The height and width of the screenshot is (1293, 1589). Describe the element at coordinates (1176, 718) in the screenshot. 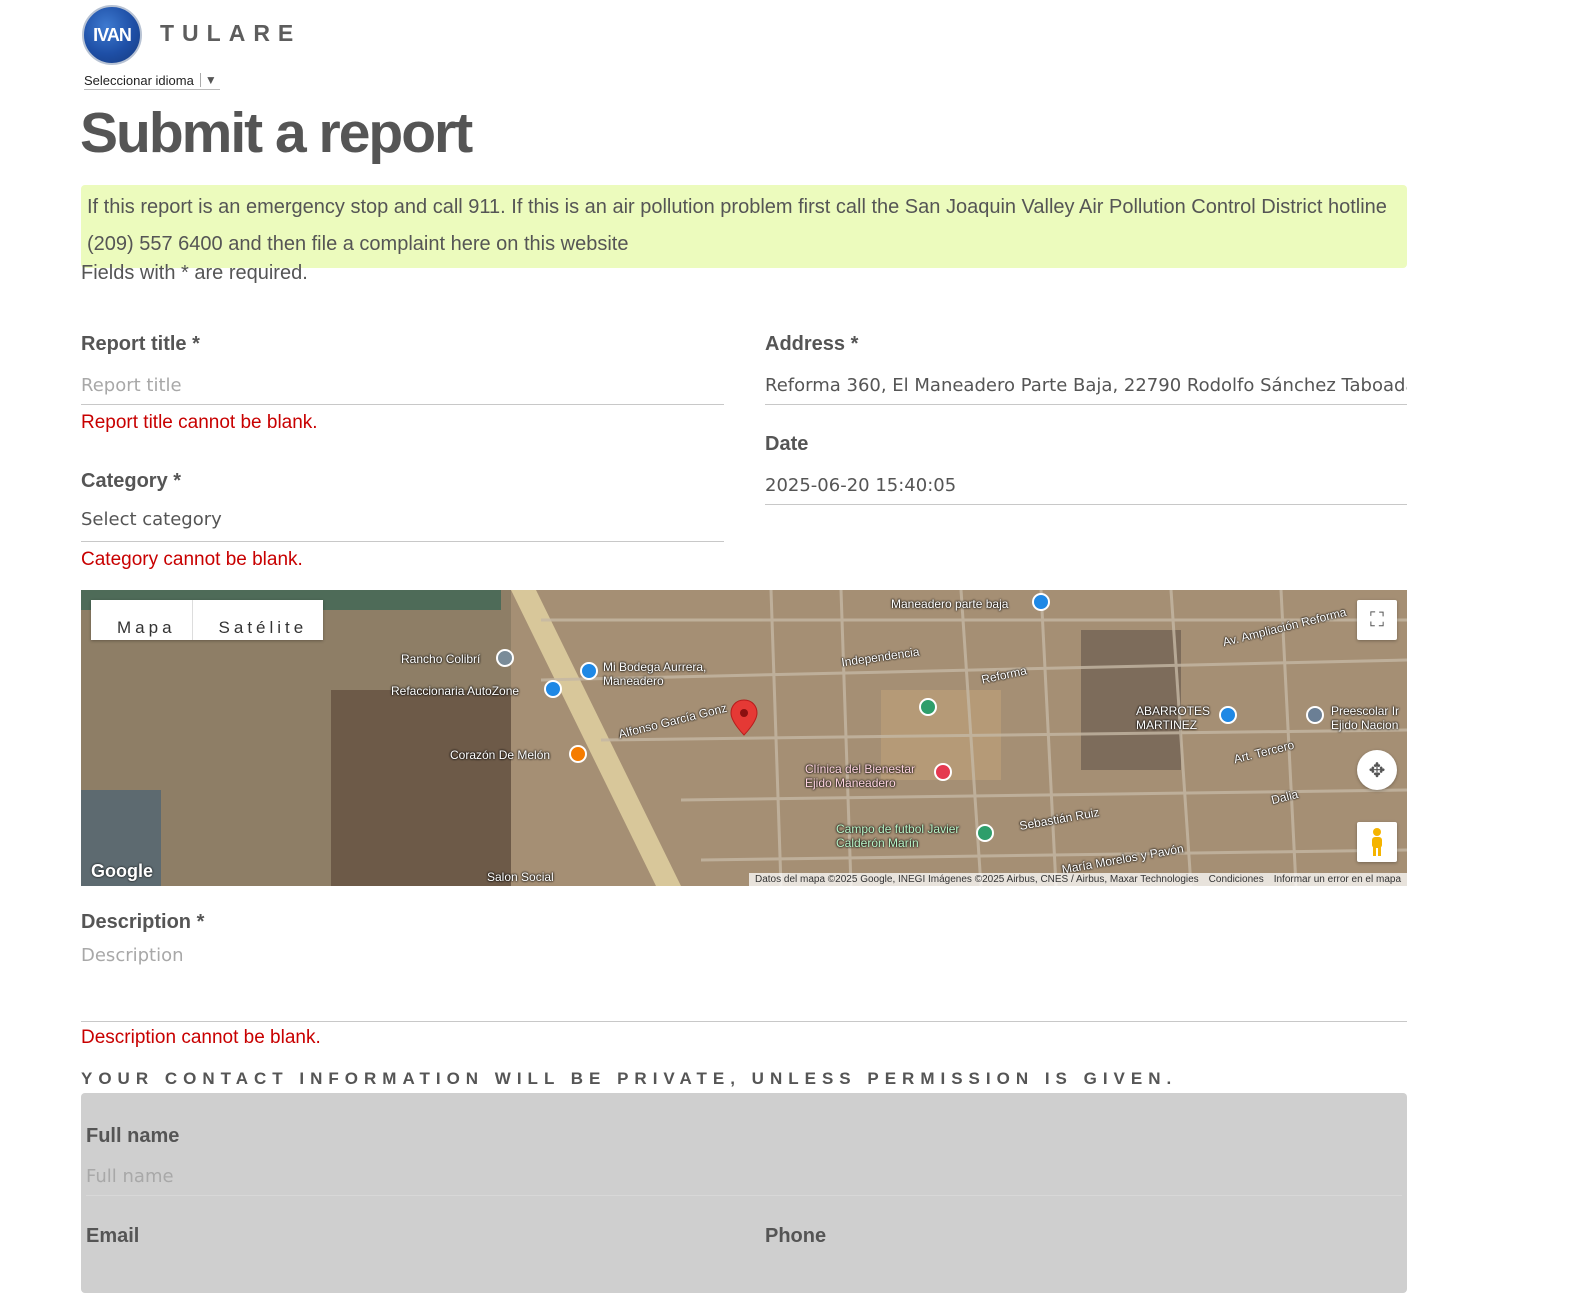

I see `map-label: ABARROTES MARTINEZ` at that location.